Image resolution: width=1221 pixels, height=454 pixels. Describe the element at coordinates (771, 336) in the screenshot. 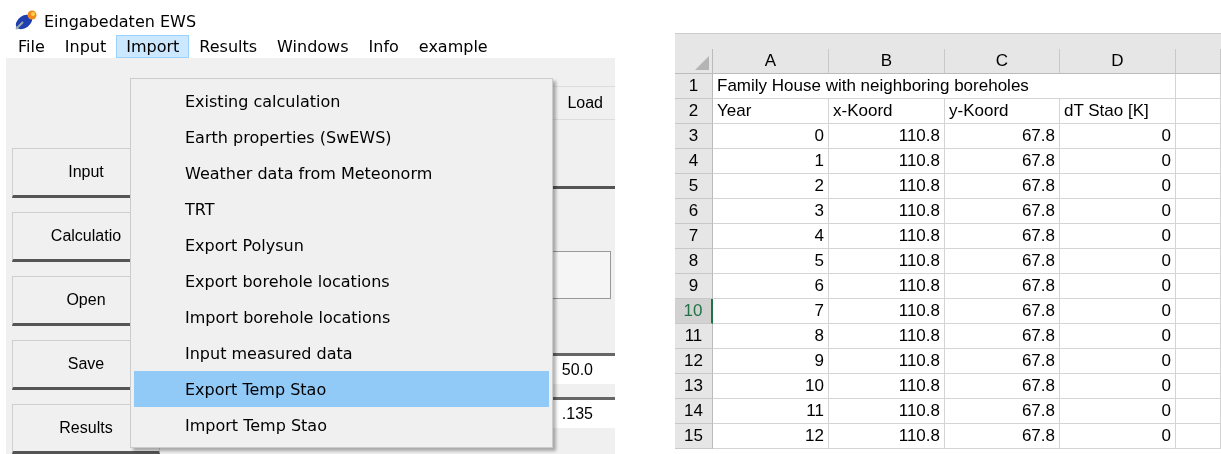

I see `table-cell: 8` at that location.